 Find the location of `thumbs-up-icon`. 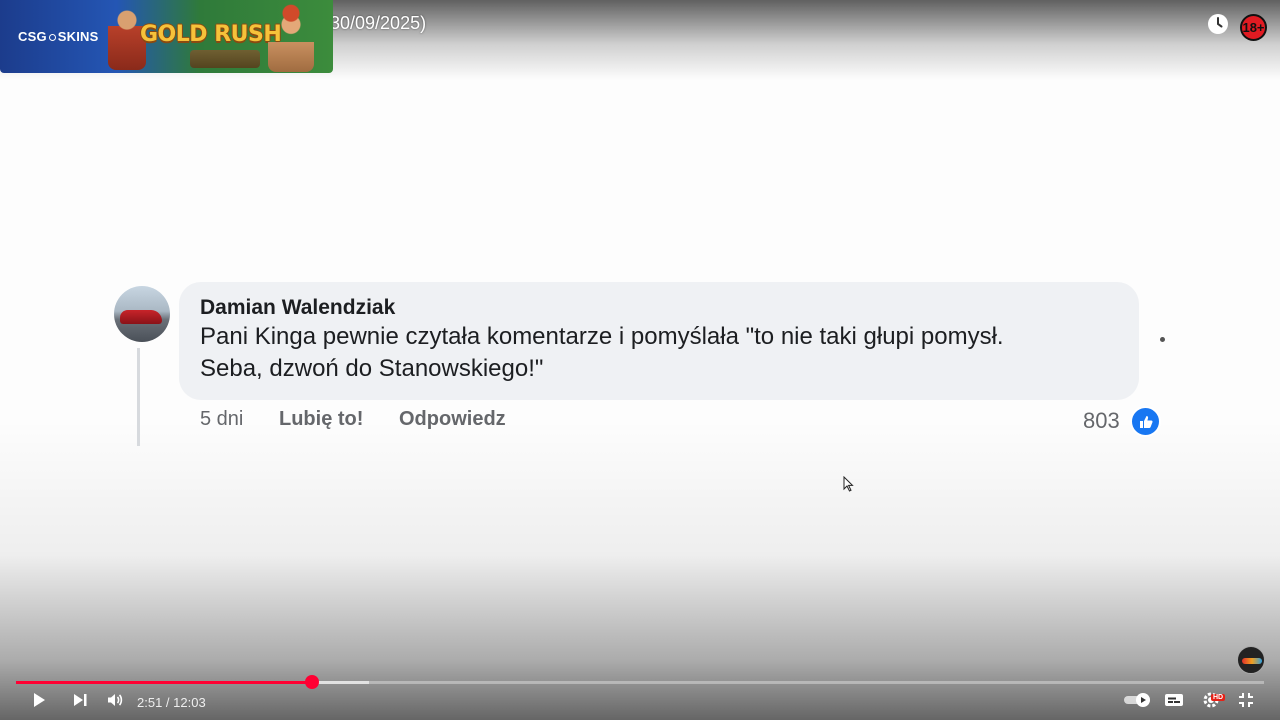

thumbs-up-icon is located at coordinates (1145, 421).